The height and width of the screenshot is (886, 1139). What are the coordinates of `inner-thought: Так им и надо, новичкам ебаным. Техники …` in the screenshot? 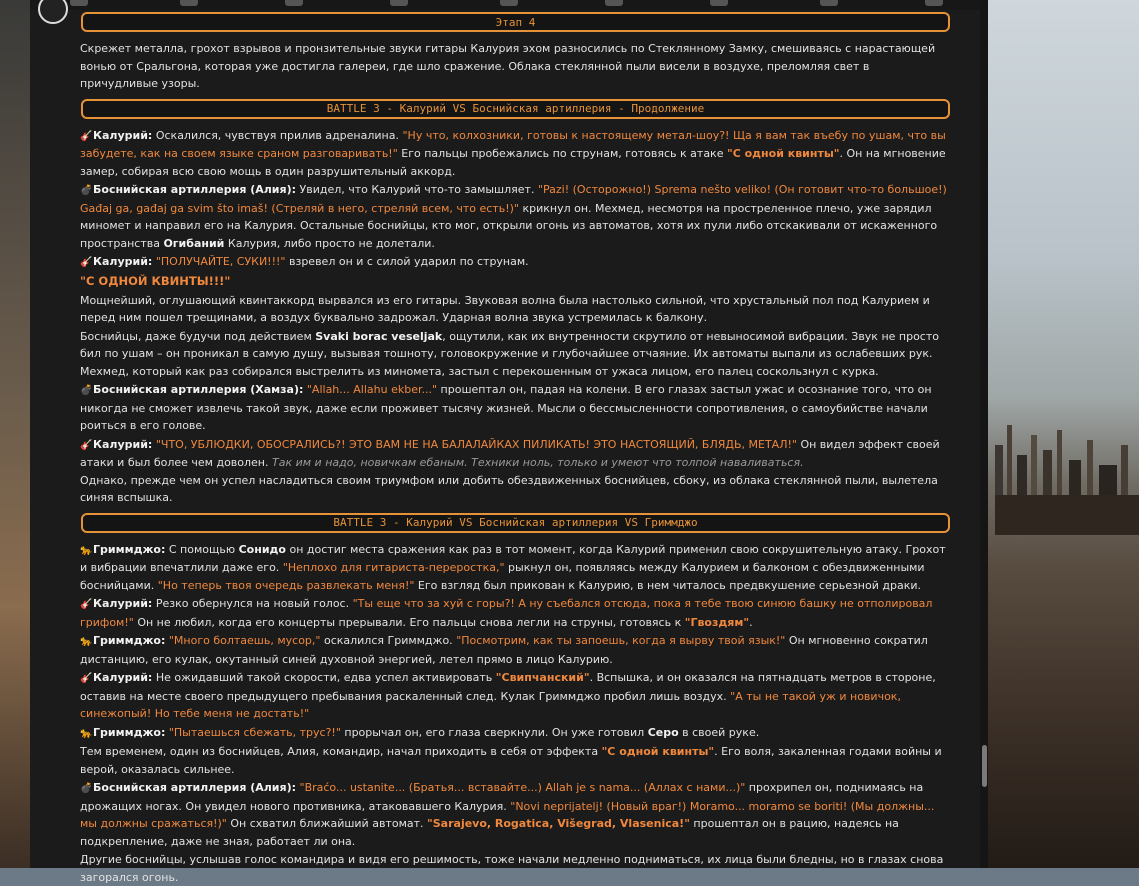 It's located at (538, 462).